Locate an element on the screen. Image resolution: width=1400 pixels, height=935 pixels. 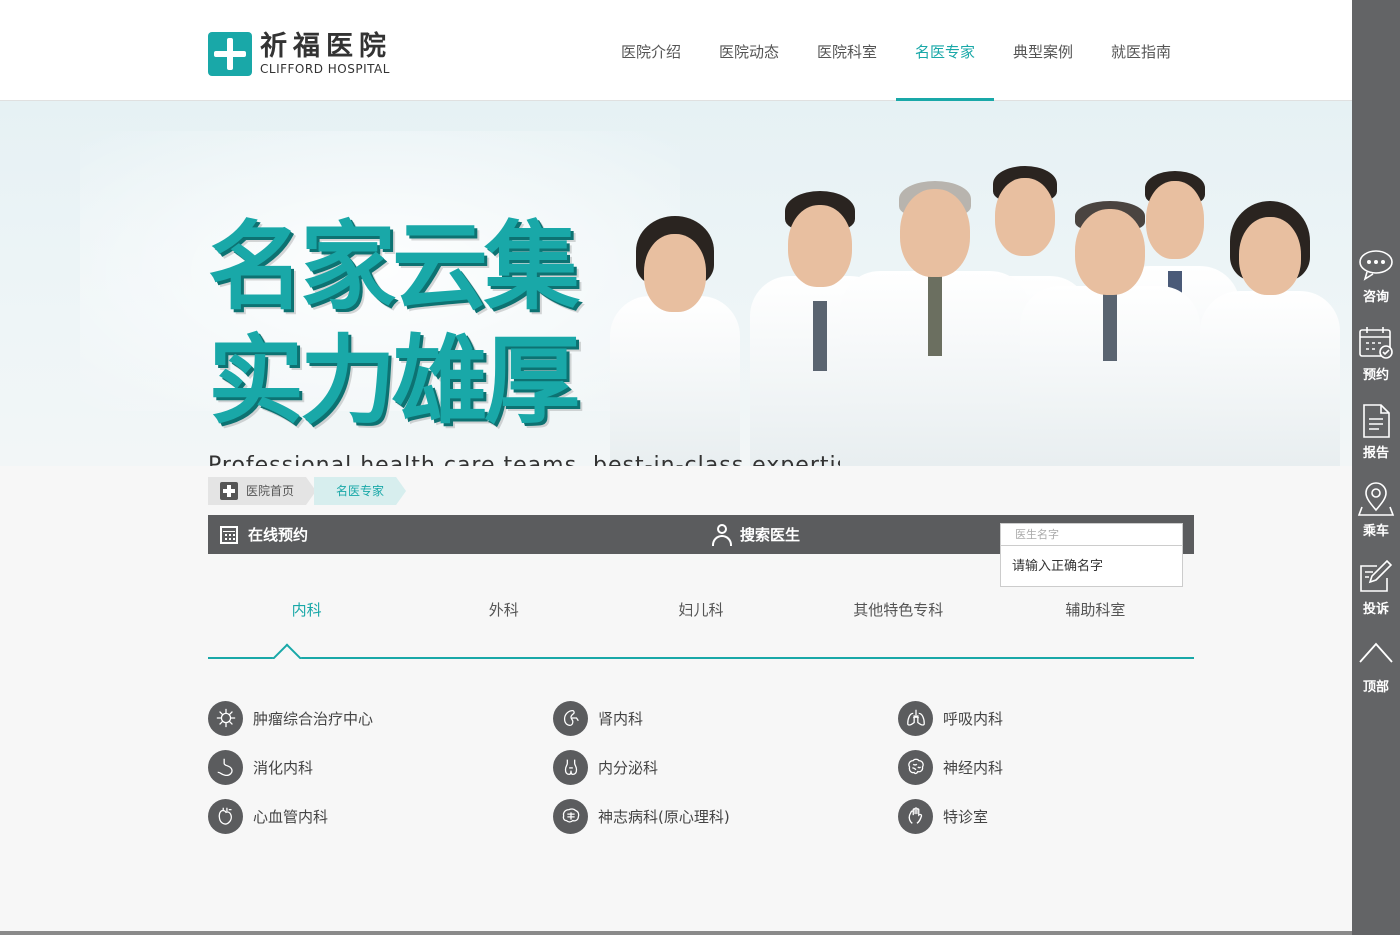
nav-departments: 医院科室 is located at coordinates (847, 50).